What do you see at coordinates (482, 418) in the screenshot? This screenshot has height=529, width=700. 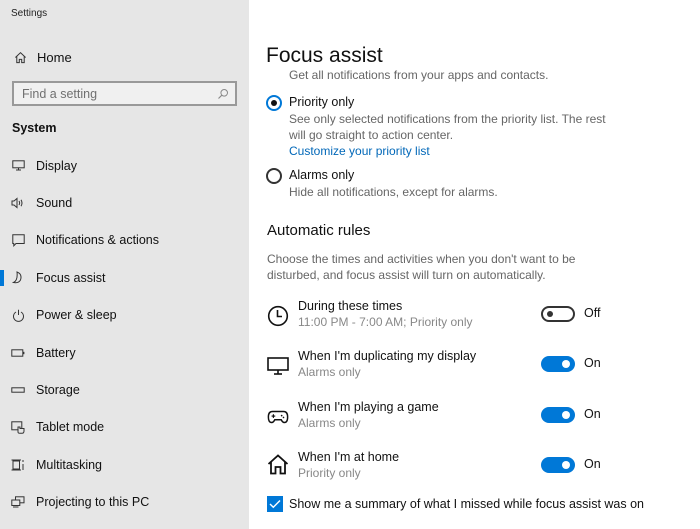 I see `rule-playing-game: When I'm playing a game Alarms only On` at bounding box center [482, 418].